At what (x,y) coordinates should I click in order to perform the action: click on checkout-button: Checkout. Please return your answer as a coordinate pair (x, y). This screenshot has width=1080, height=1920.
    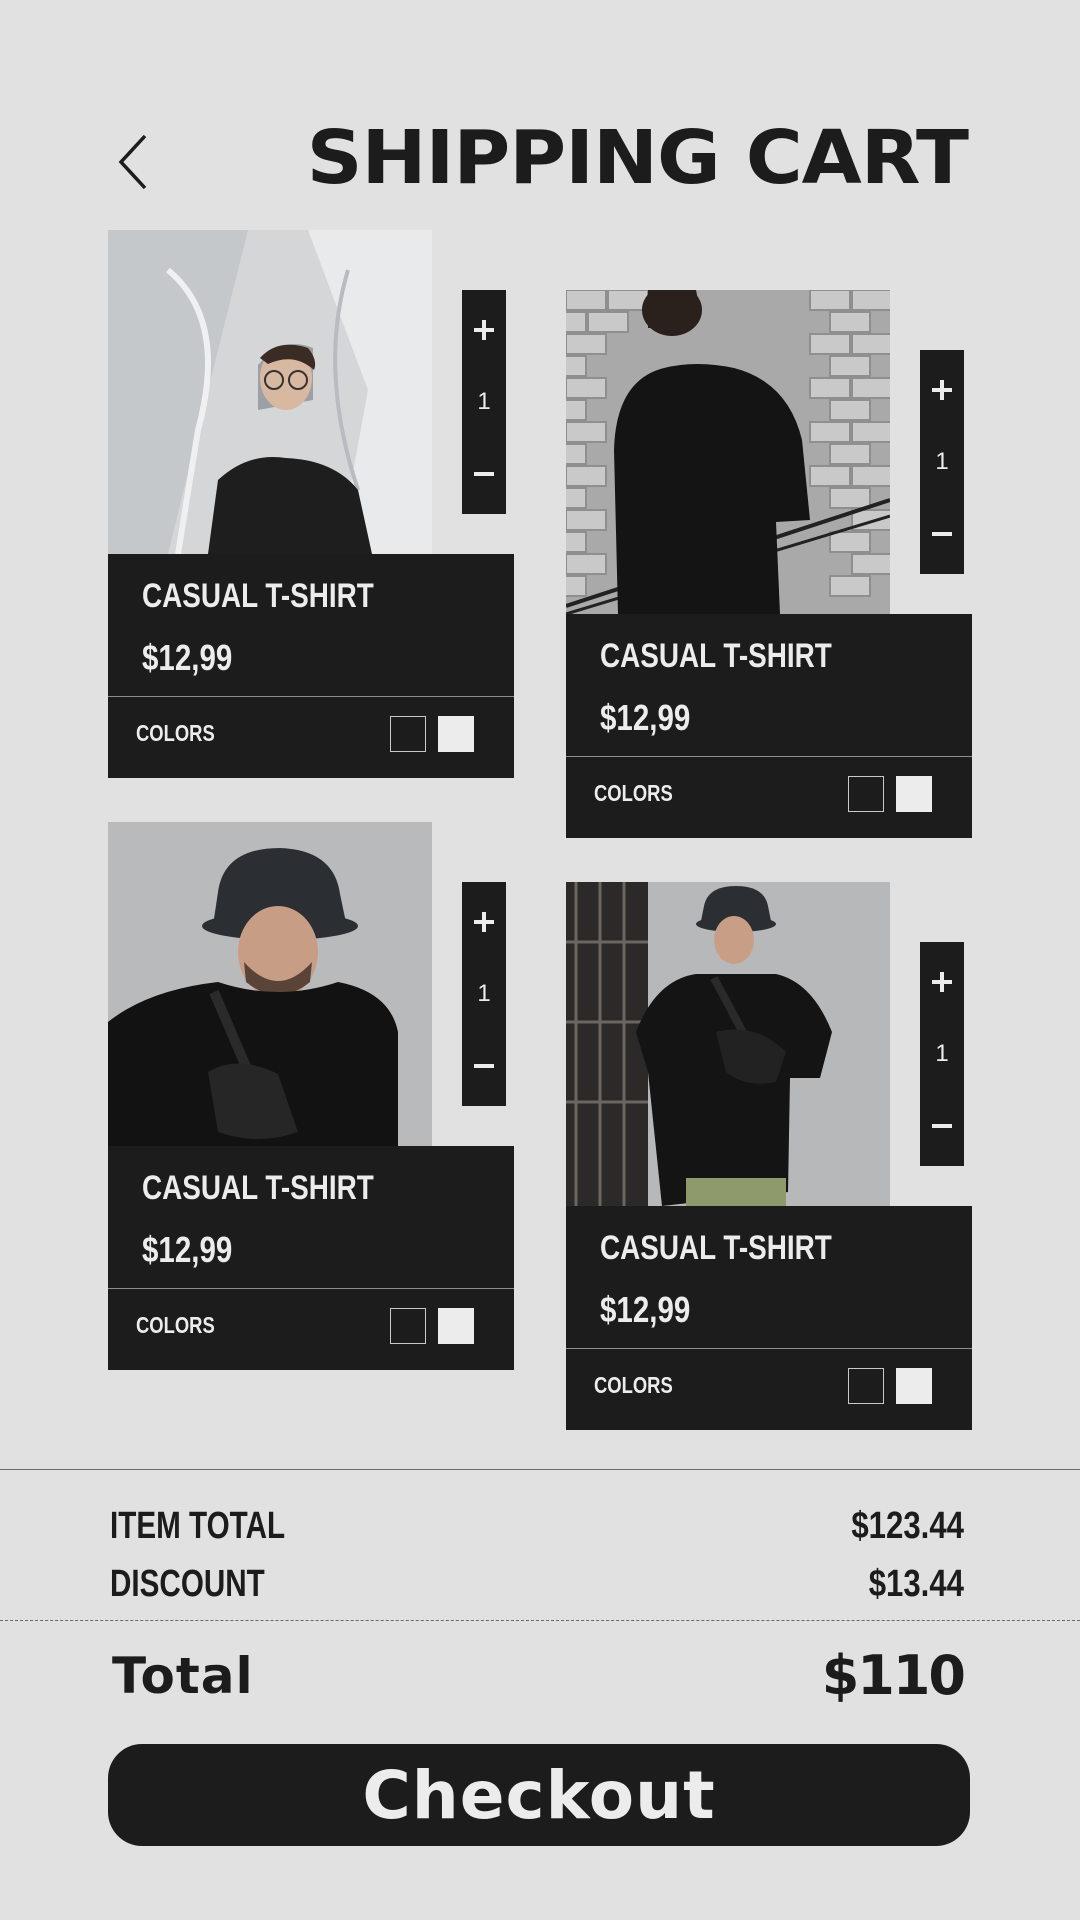
    Looking at the image, I should click on (539, 1795).